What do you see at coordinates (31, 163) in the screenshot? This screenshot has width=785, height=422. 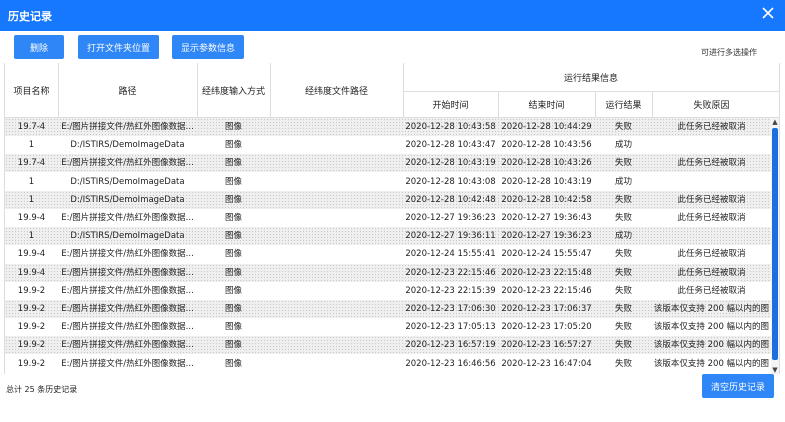 I see `cell-project-name: 19.7-4` at bounding box center [31, 163].